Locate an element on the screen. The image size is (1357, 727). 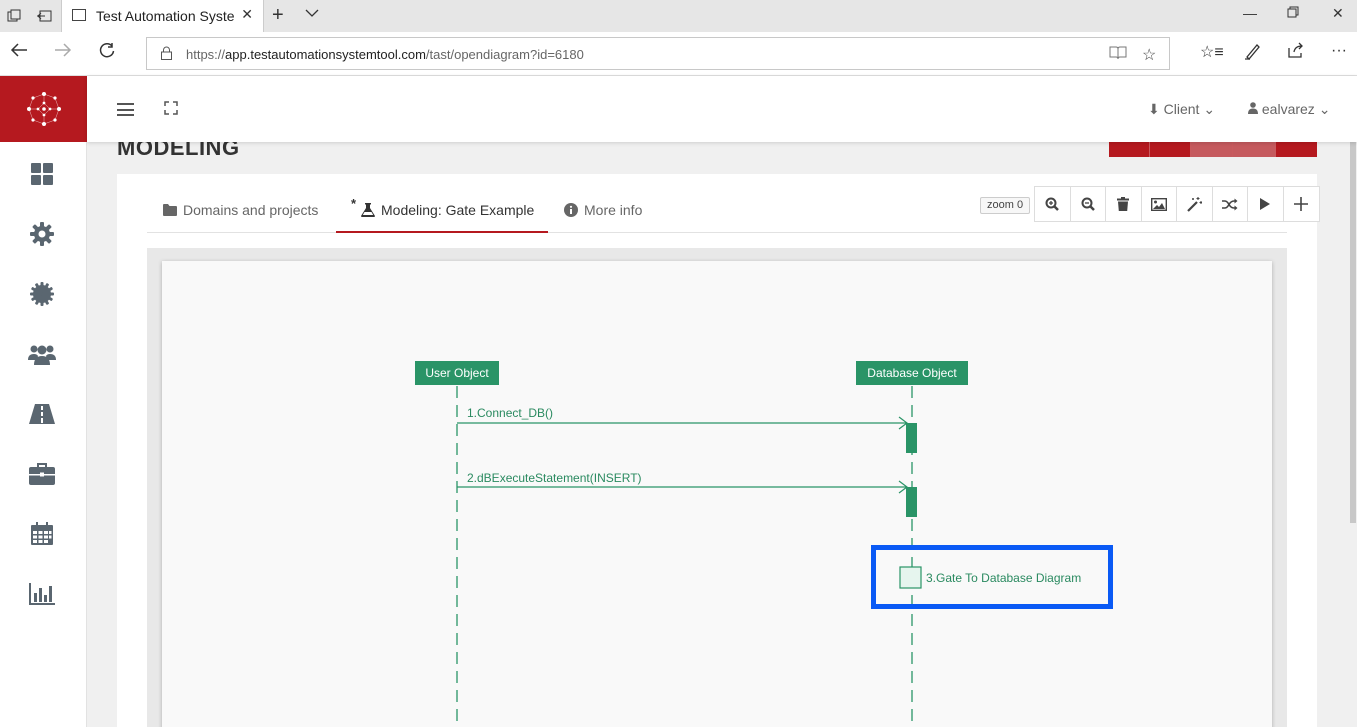
client-dropdown: ⬇ Client ⌄ is located at coordinates (1181, 109).